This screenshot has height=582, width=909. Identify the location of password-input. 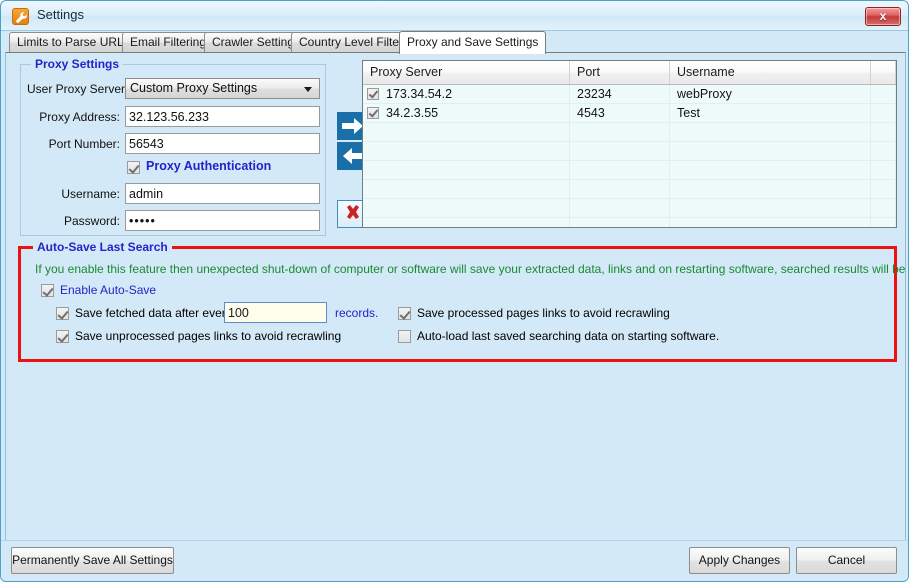
(222, 220).